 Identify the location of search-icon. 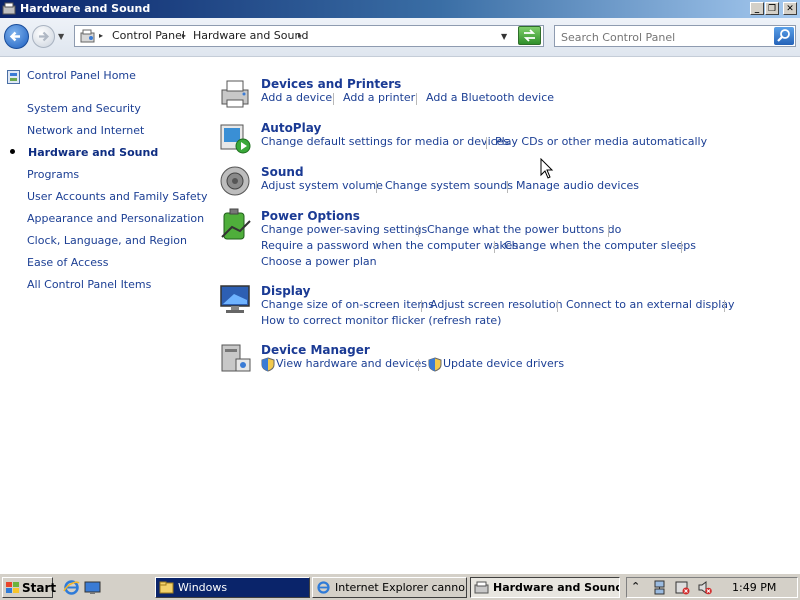
(783, 35).